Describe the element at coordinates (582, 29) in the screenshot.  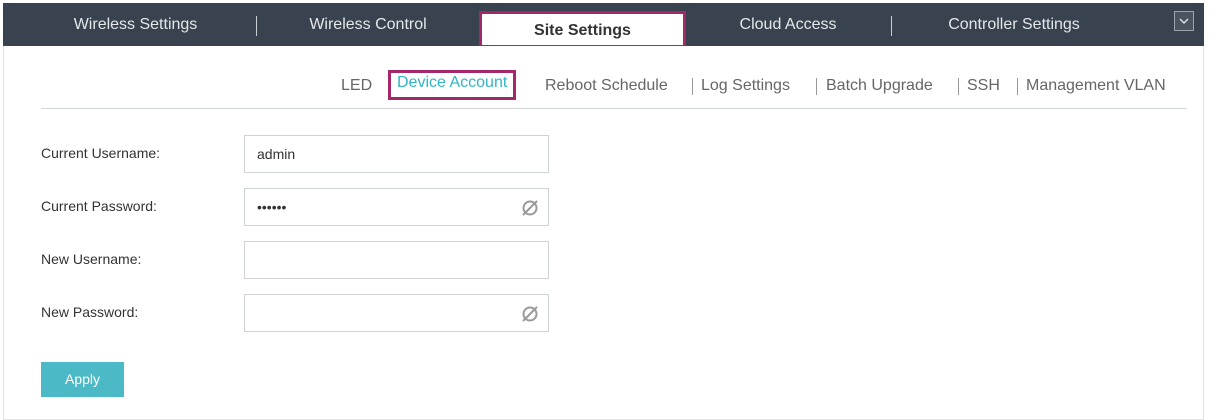
I see `tab-site-settings: Site Settings` at that location.